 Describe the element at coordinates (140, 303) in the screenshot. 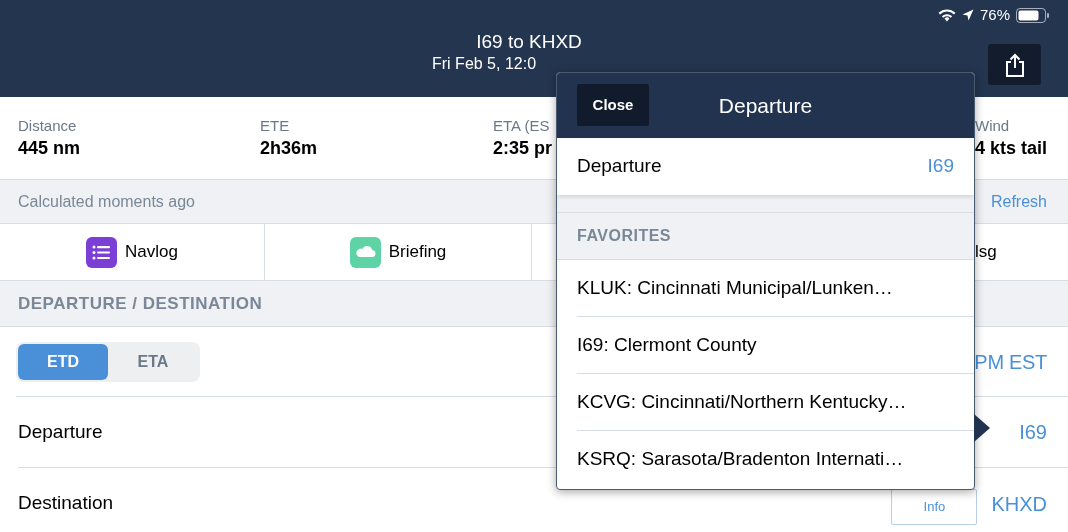

I see `section-title: DEPARTURE / DESTINATION` at that location.